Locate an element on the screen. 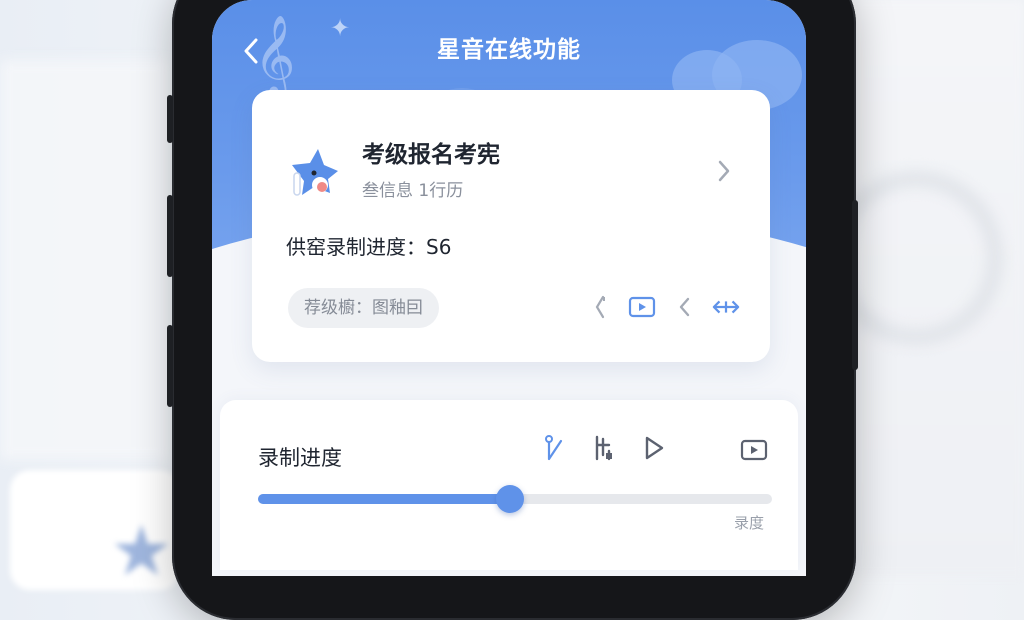 The image size is (1024, 620). slider-fill is located at coordinates (384, 499).